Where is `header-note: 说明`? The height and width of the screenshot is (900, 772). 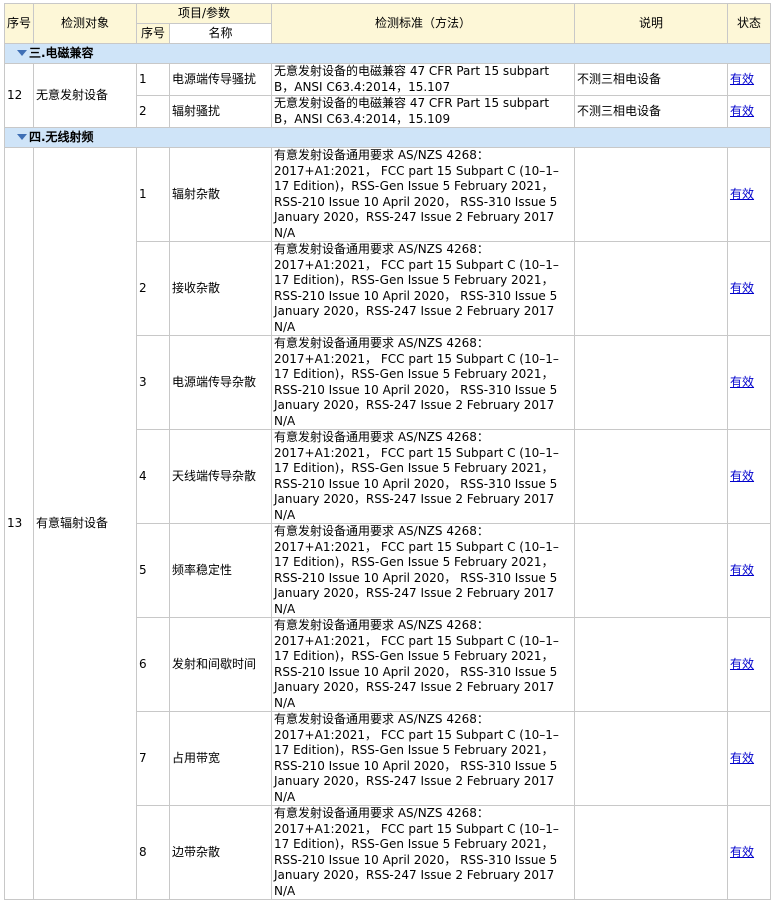 header-note: 说明 is located at coordinates (651, 23).